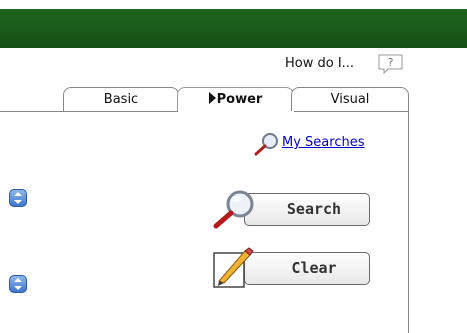 Image resolution: width=467 pixels, height=333 pixels. What do you see at coordinates (235, 267) in the screenshot?
I see `clear-pencil-icon` at bounding box center [235, 267].